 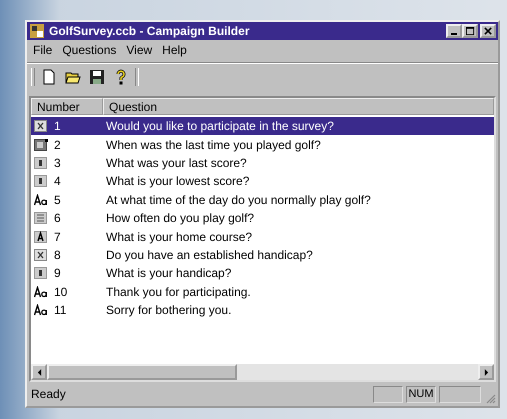 What do you see at coordinates (421, 394) in the screenshot?
I see `num-lock-indicator: NUM` at bounding box center [421, 394].